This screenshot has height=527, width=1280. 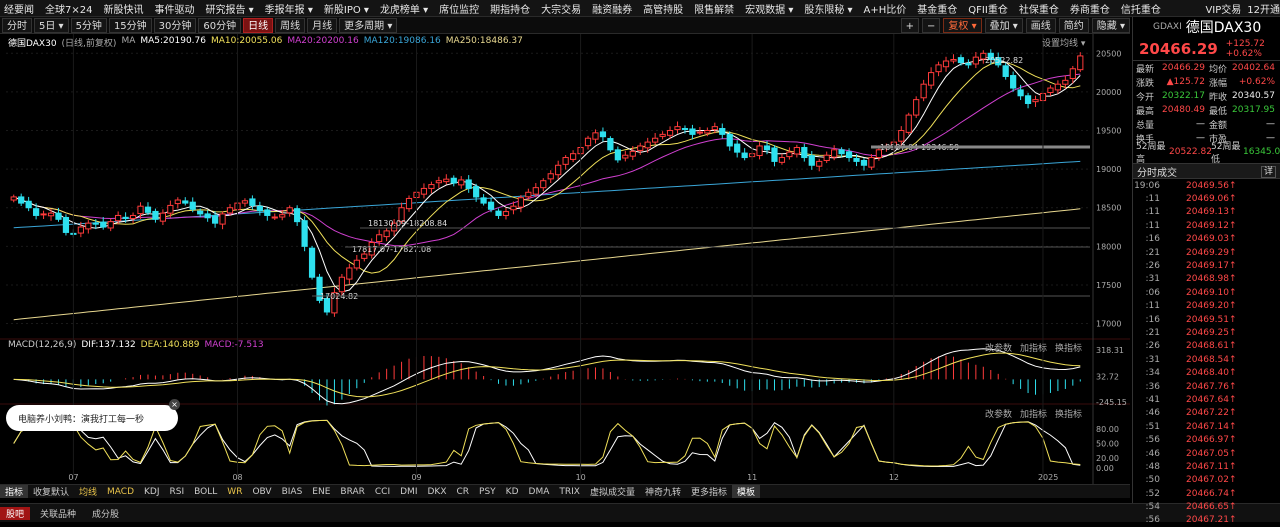 I want to click on topnav-item: 社保重仓, so click(x=1039, y=8).